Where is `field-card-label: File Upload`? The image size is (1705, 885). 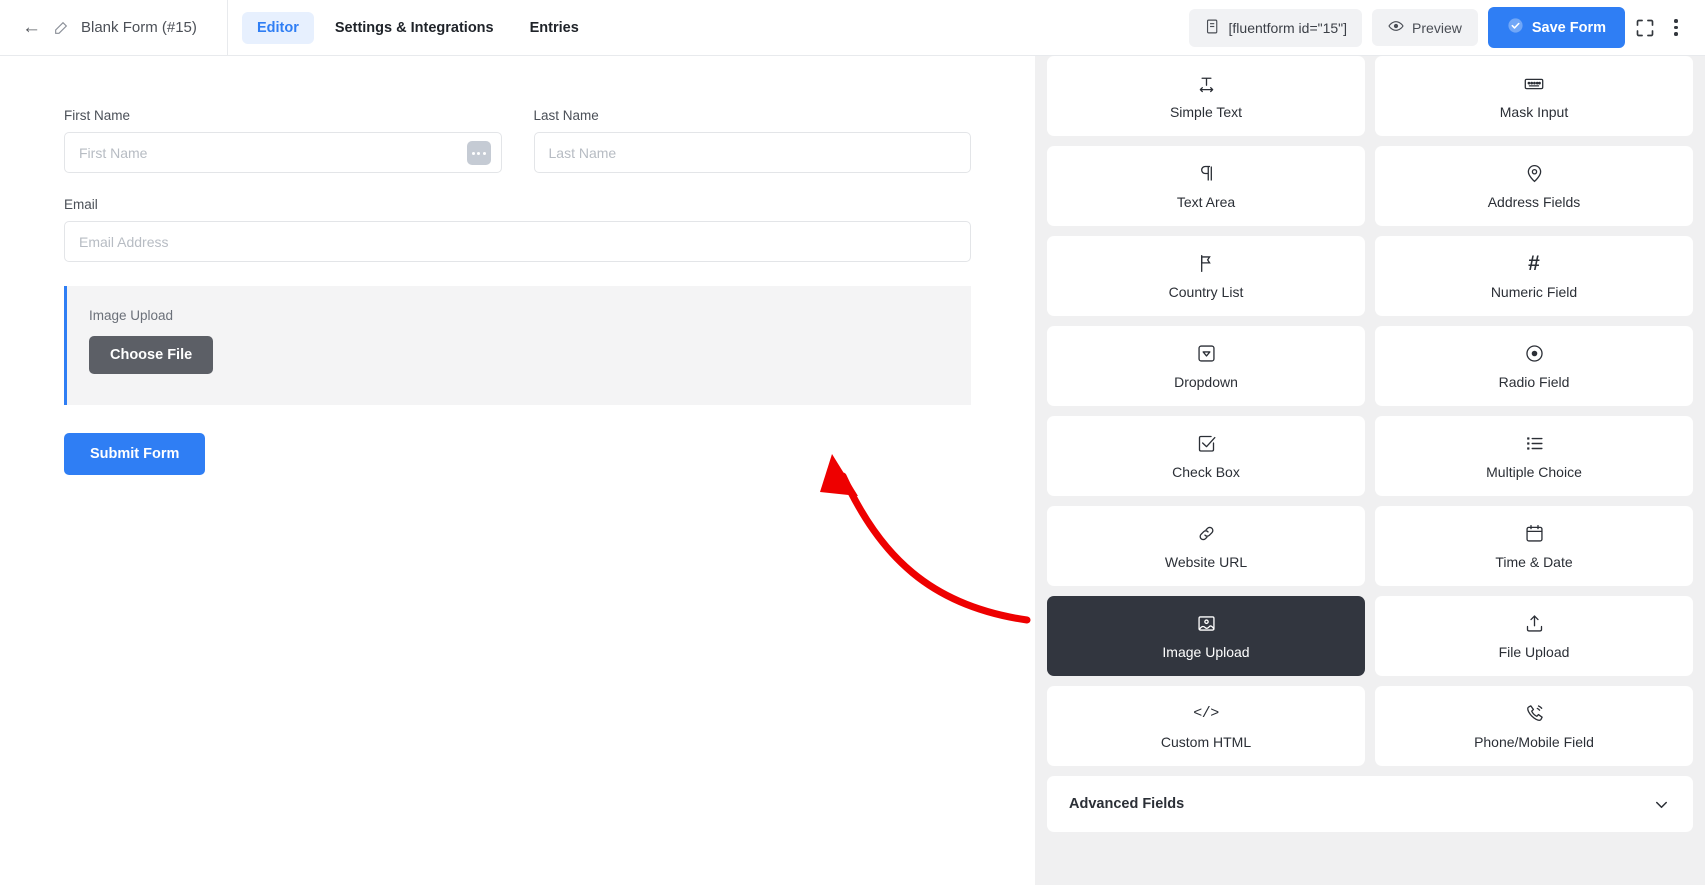
field-card-label: File Upload is located at coordinates (1534, 651).